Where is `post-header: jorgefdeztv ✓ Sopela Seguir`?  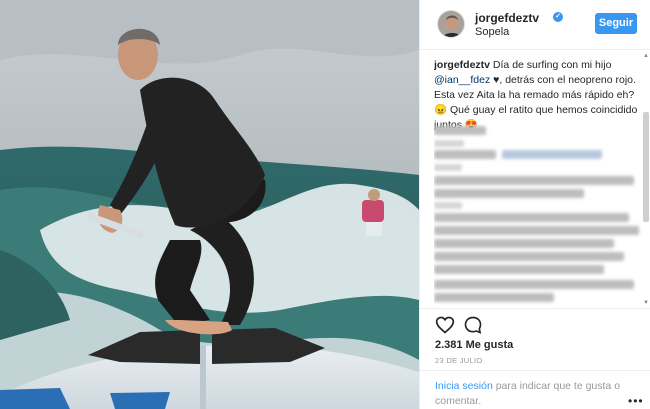
post-header: jorgefdeztv ✓ Sopela Seguir is located at coordinates (535, 25).